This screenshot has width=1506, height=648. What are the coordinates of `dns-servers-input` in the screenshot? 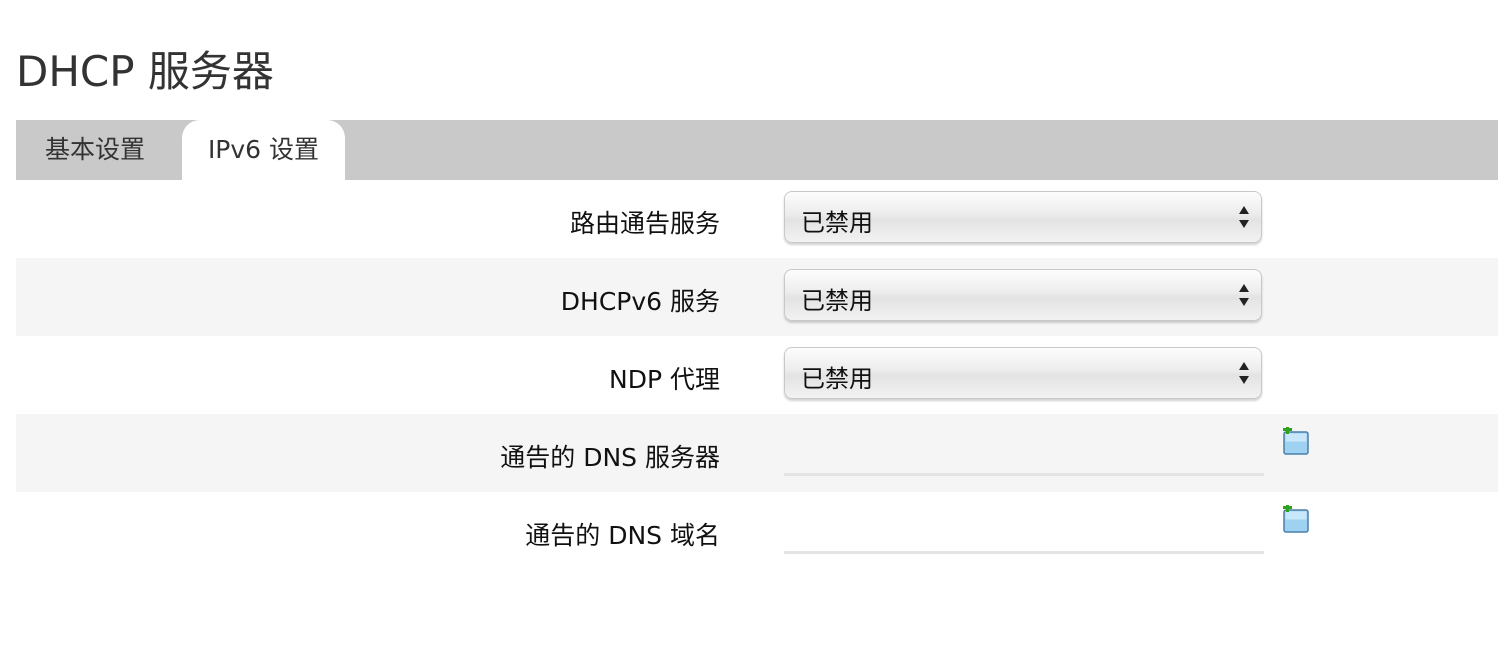 It's located at (1024, 456).